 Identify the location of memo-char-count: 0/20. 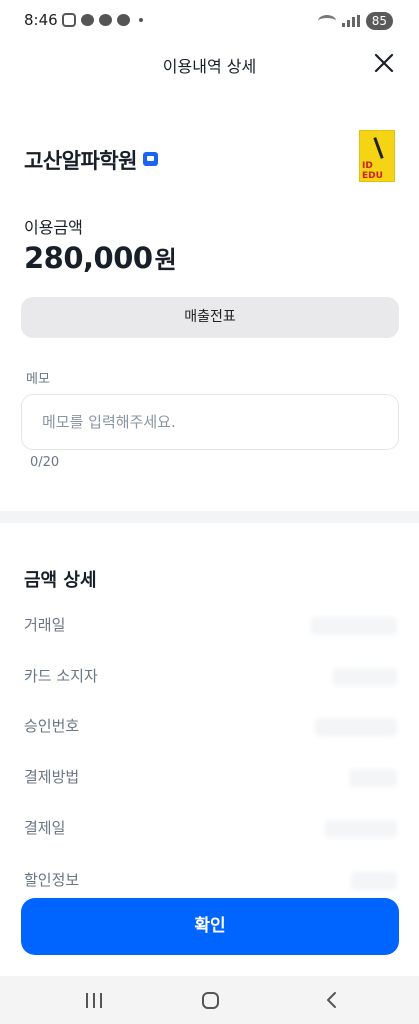
(45, 462).